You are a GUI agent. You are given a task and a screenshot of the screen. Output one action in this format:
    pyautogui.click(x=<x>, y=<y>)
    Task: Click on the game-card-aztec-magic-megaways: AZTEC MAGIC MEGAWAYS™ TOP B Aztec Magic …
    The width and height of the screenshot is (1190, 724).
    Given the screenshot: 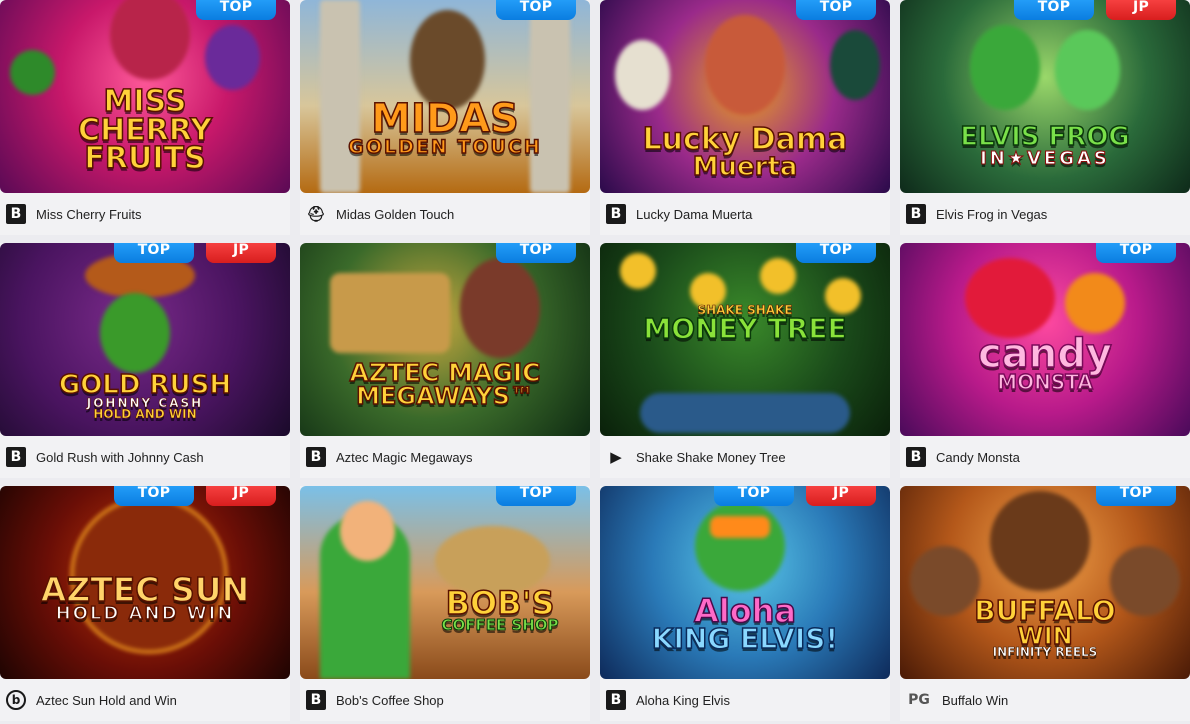 What is the action you would take?
    pyautogui.click(x=445, y=360)
    